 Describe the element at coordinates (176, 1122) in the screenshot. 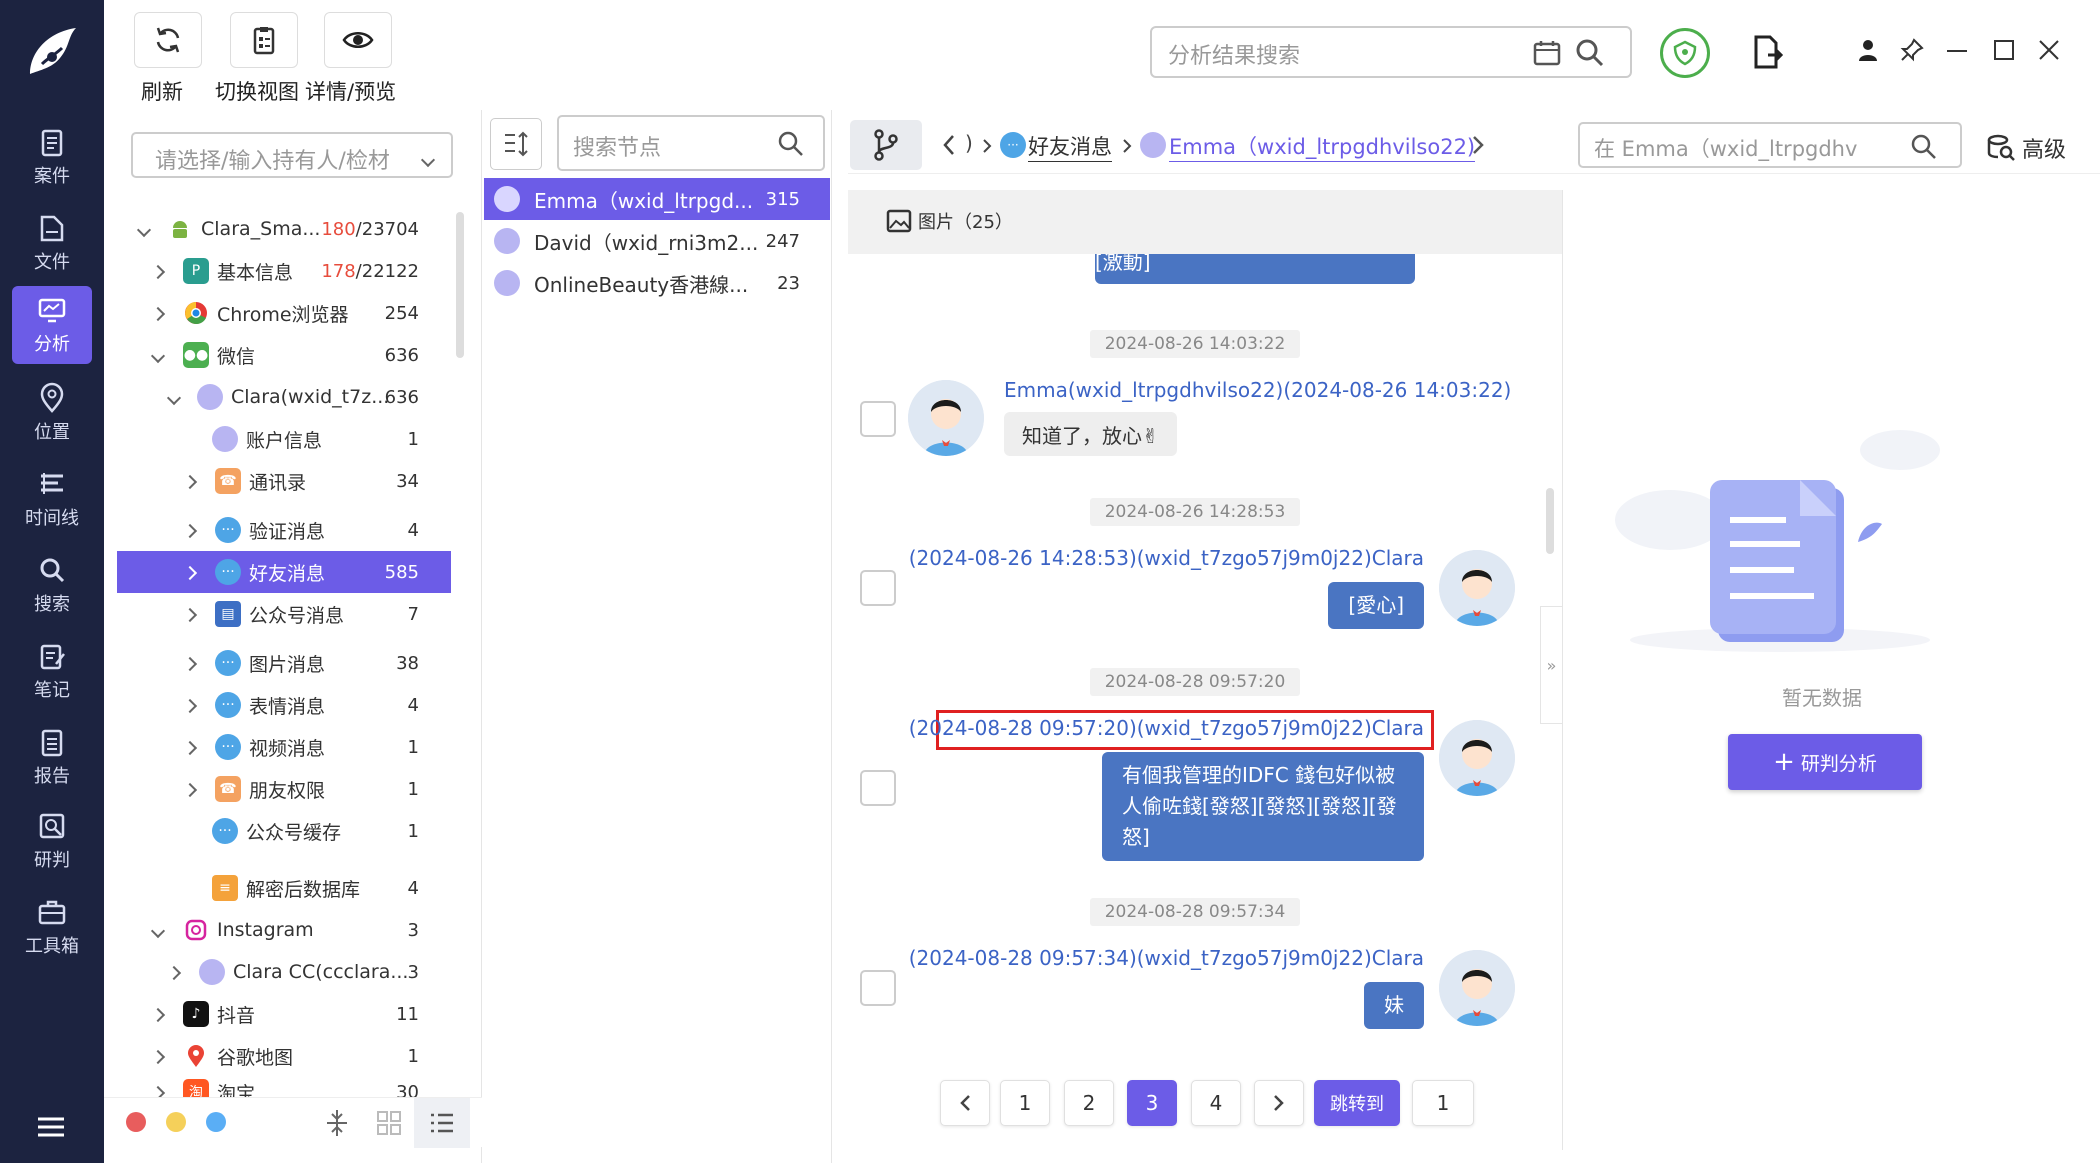

I see `yellow-dot-icon` at that location.